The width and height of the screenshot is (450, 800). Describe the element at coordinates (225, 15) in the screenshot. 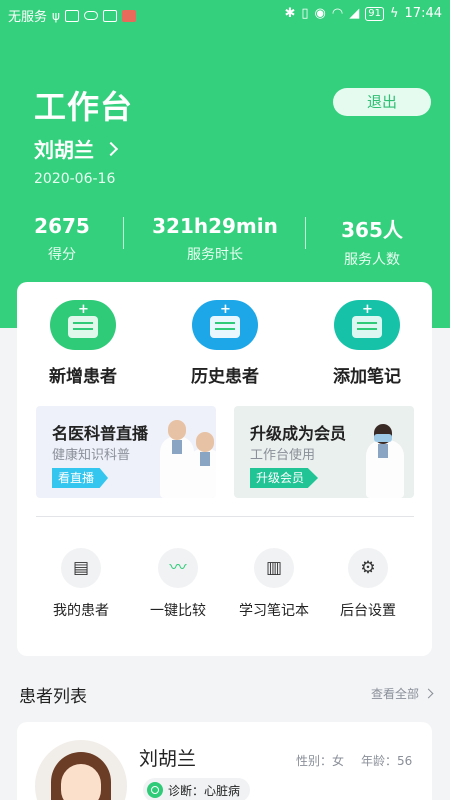

I see `status-bar: 无服务 ψ ✱ ▯ ◉ ◠ ◢ 91 ϟ 17:44` at that location.